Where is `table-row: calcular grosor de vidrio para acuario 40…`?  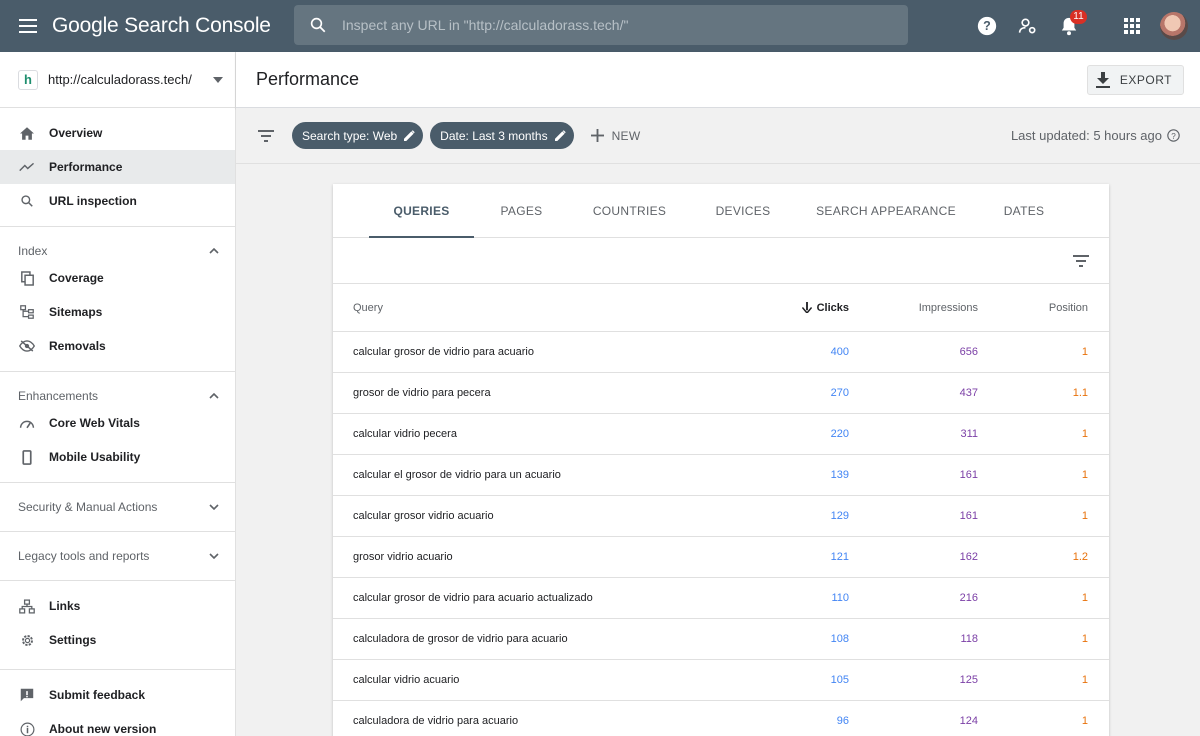
table-row: calcular grosor de vidrio para acuario 40… is located at coordinates (721, 352).